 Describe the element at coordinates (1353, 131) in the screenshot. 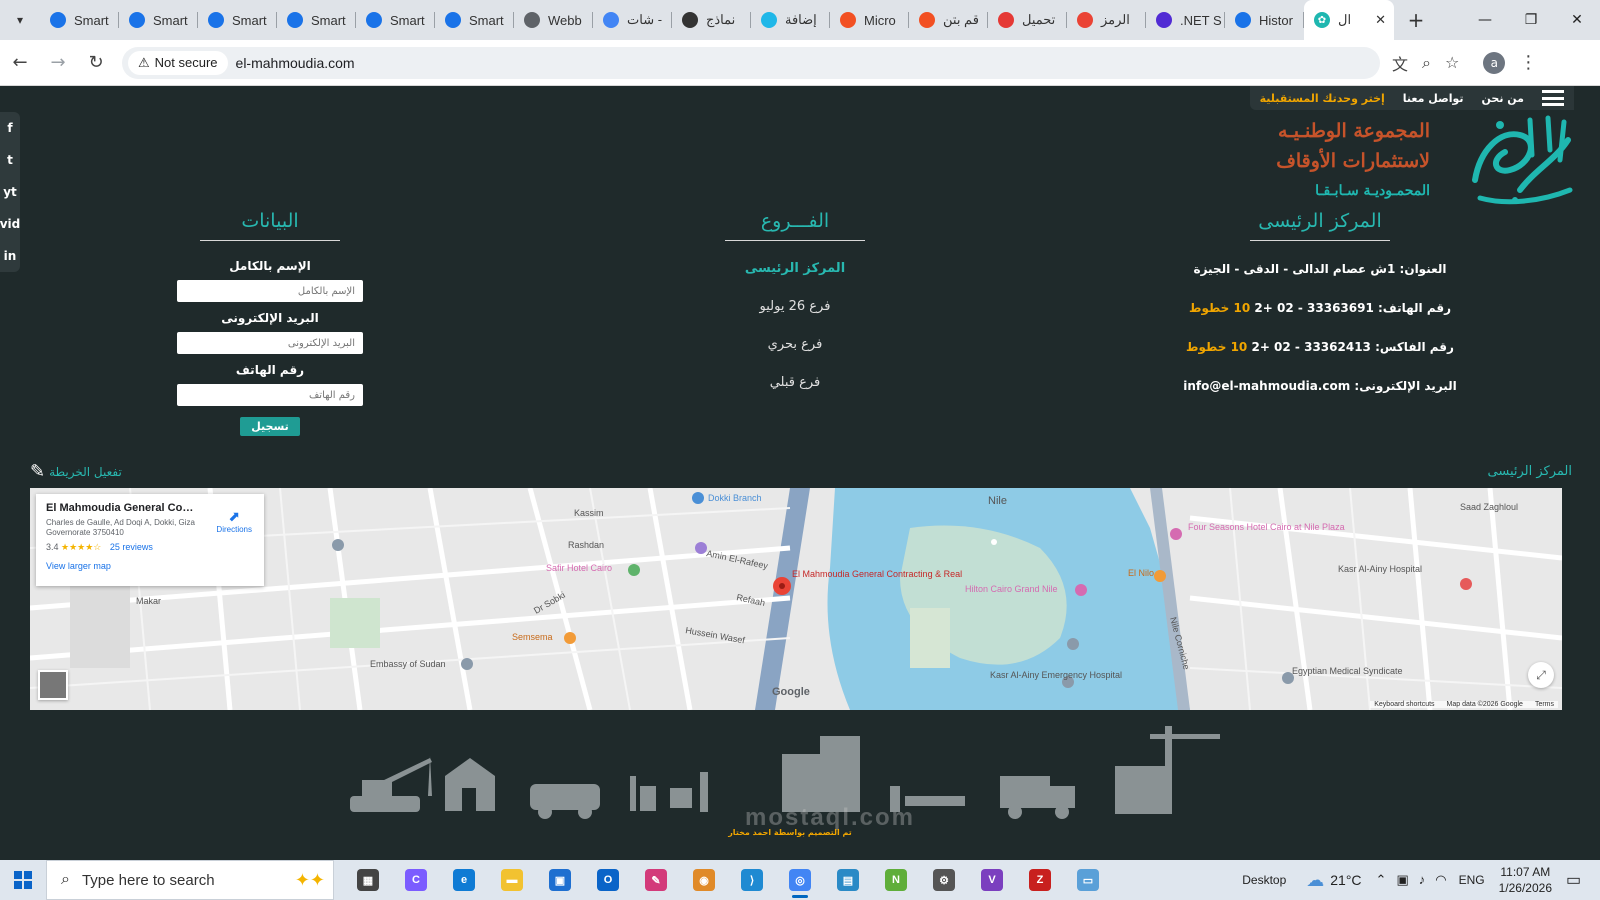

I see `brand-line-1: المجموعة الوطنـيـه` at that location.